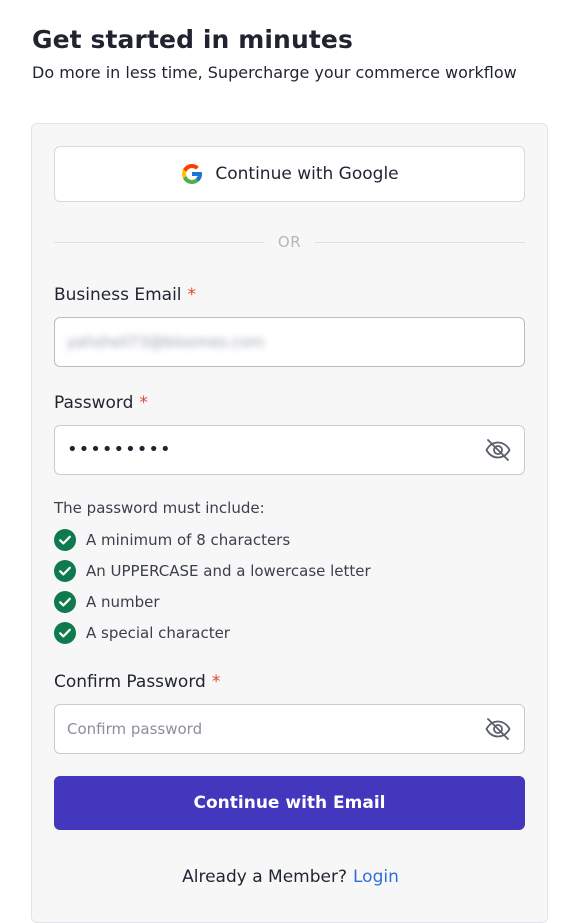 The height and width of the screenshot is (923, 567). Describe the element at coordinates (188, 540) in the screenshot. I see `rule-text: A minimum of 8 characters` at that location.